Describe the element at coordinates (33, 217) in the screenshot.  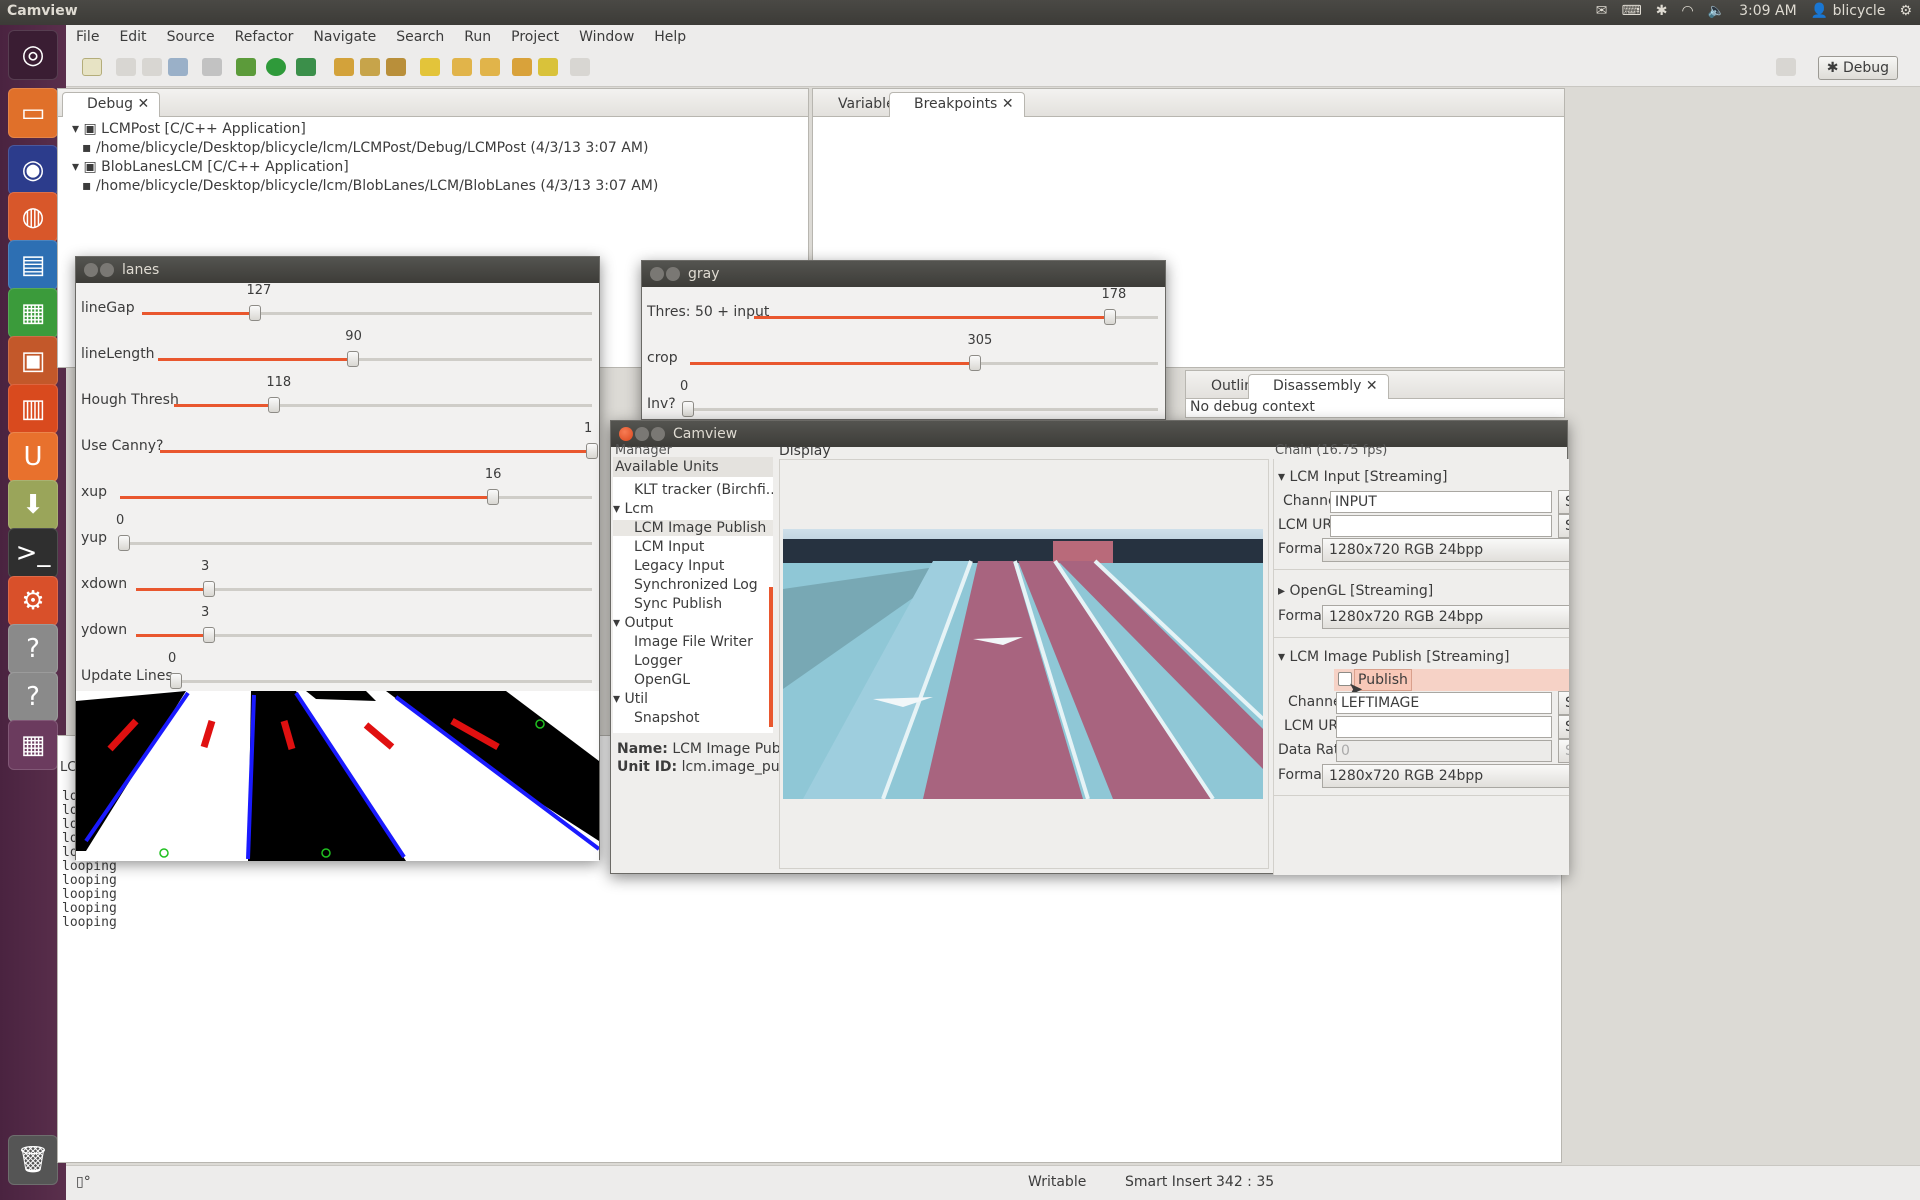
I see `firefox-icon: ◍` at that location.